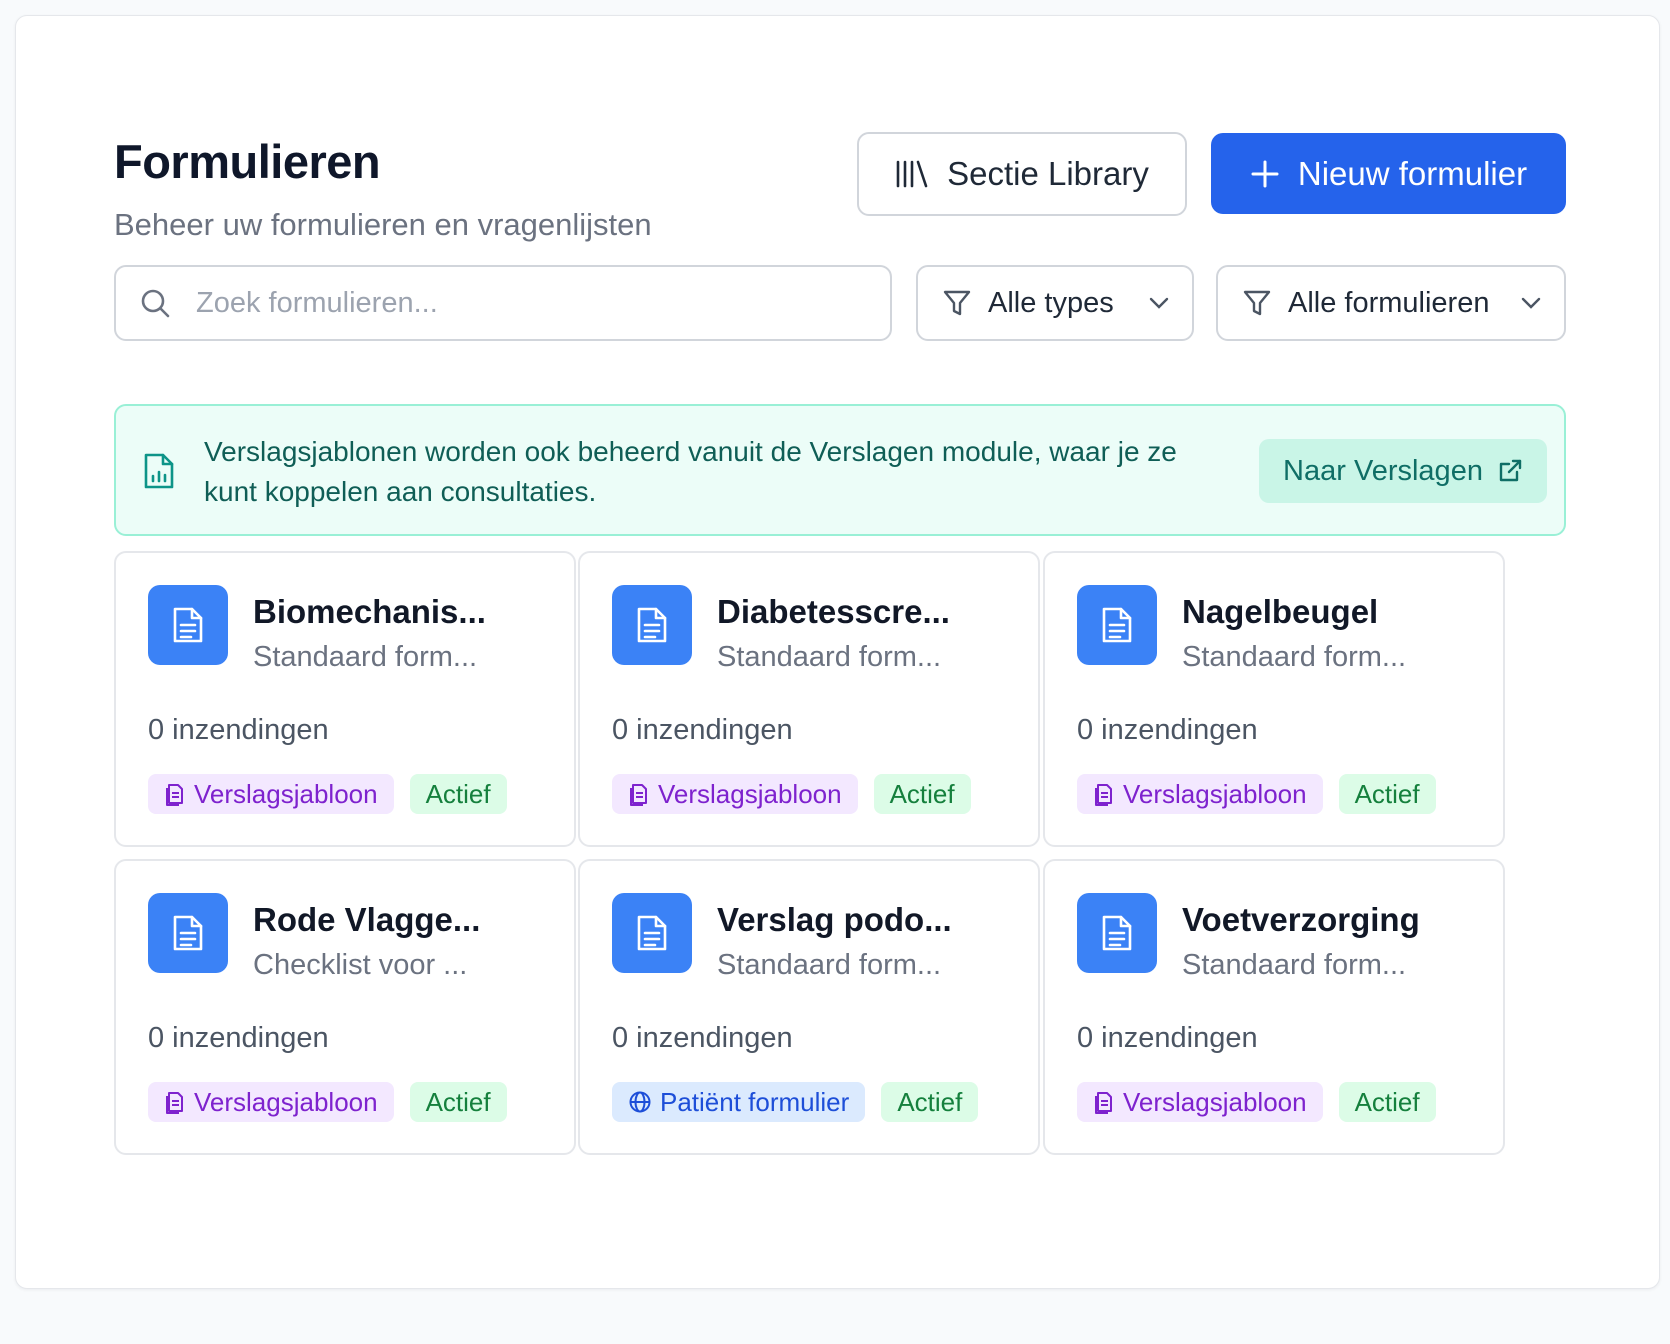 The height and width of the screenshot is (1344, 1670). Describe the element at coordinates (247, 161) in the screenshot. I see `page-title: Formulieren` at that location.